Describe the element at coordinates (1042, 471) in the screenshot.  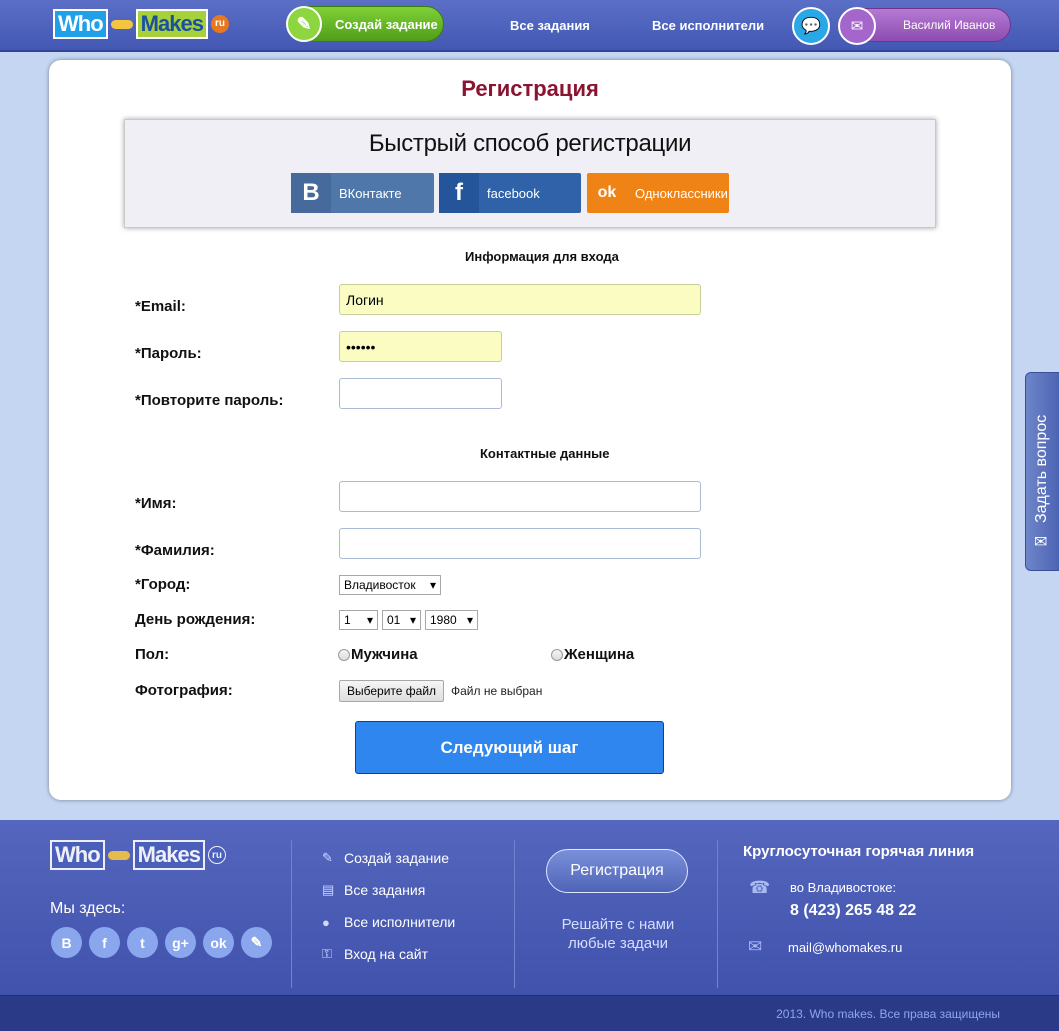
I see `ask-question-tab: Задать вопрос ✉` at that location.